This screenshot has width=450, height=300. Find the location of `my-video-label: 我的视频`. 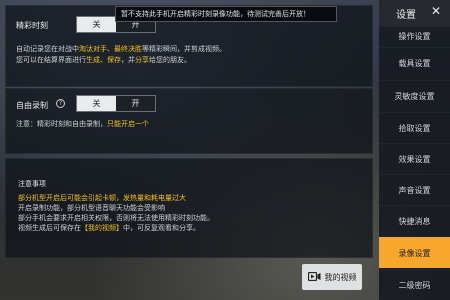

my-video-label: 我的视频 is located at coordinates (340, 277).